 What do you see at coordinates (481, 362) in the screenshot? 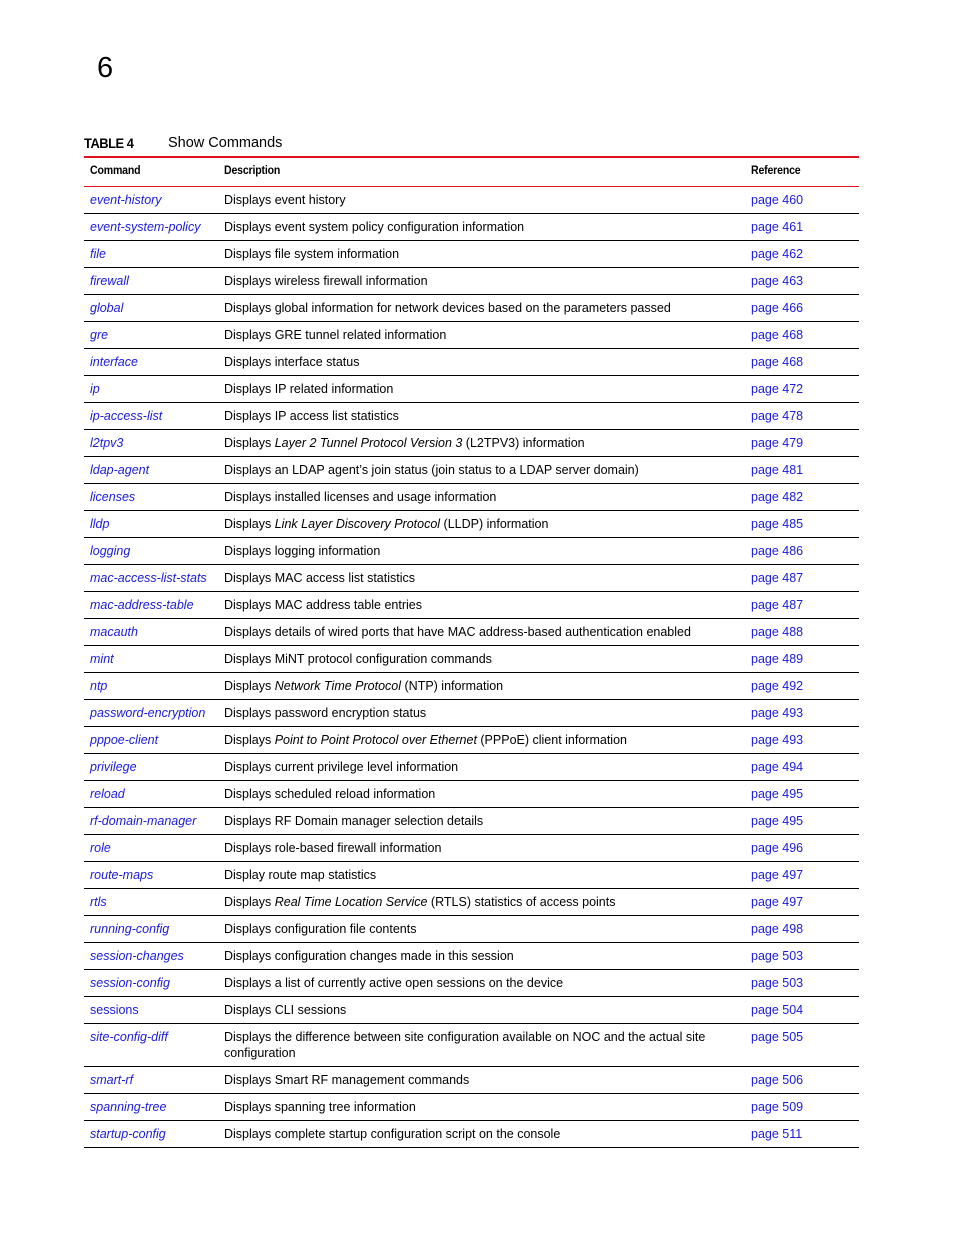
I see `description-cell: Displays interface status` at bounding box center [481, 362].